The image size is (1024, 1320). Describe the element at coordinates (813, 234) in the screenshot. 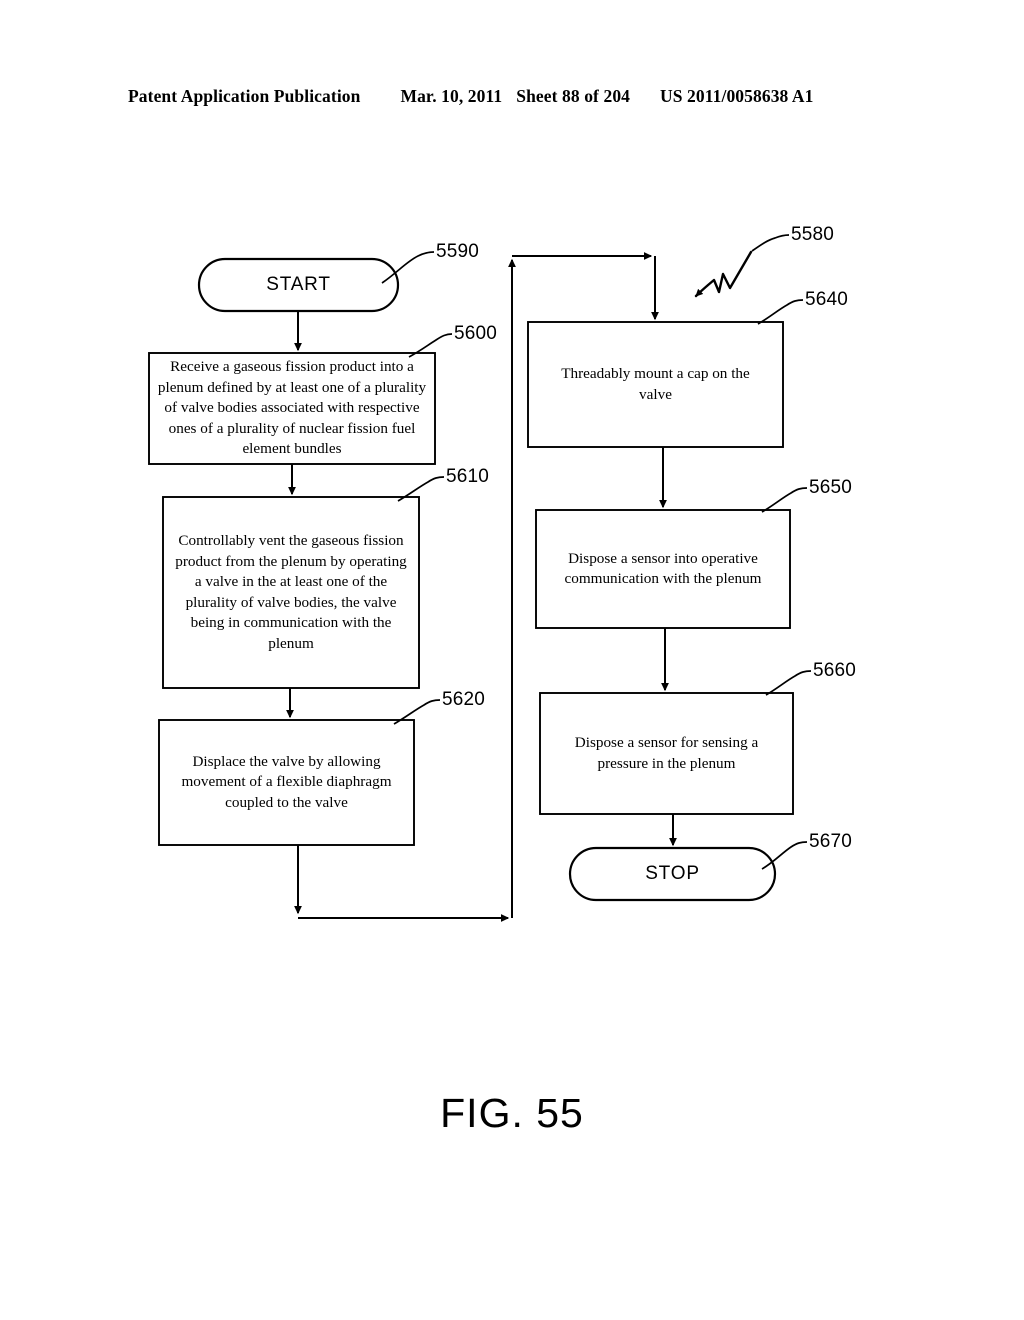

I see `ref-5580: 5580` at that location.